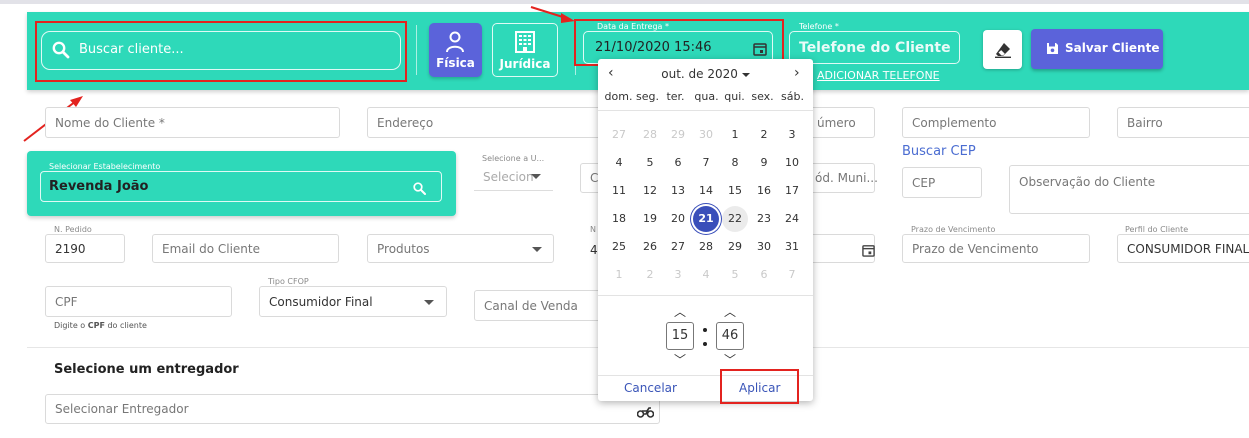 The width and height of the screenshot is (1249, 438). I want to click on establishment-card: Selecionar Estabelecimento Revenda João, so click(241, 183).